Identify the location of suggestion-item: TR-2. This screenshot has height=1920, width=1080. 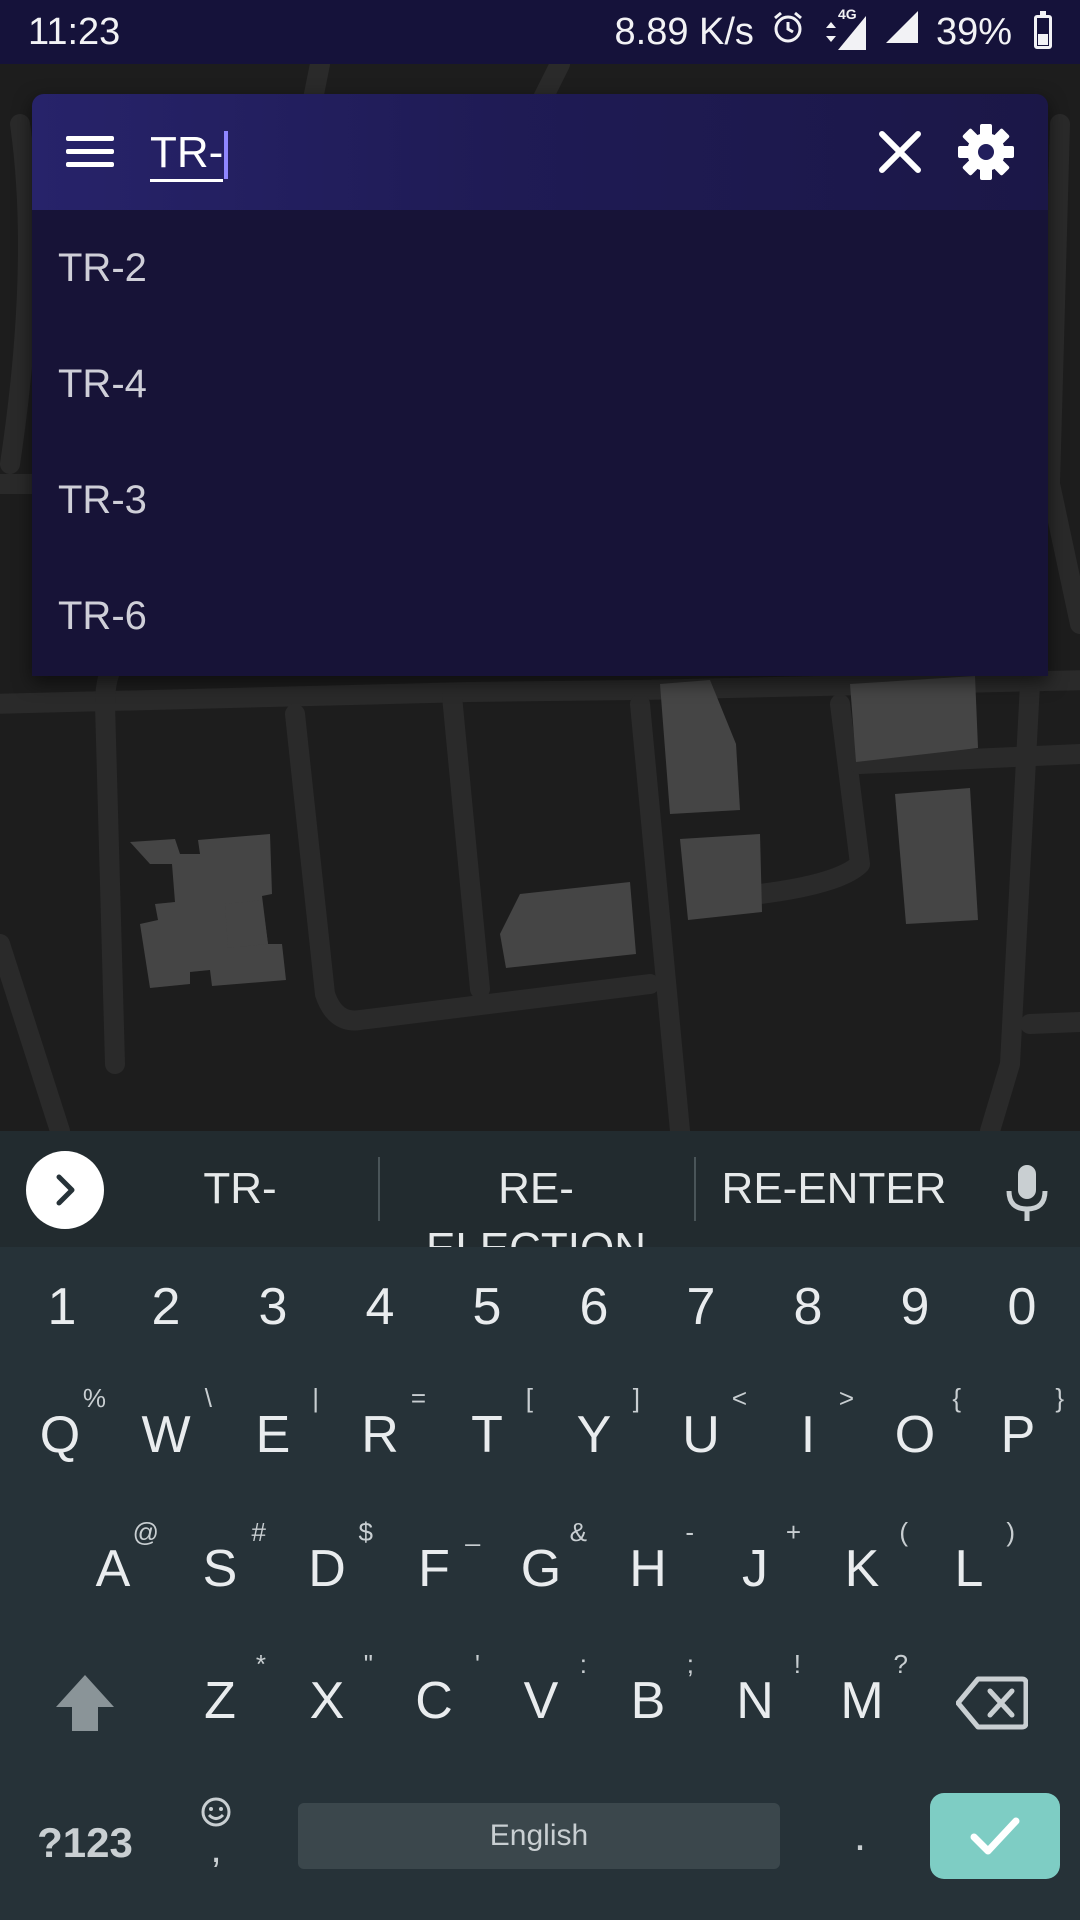
(540, 268).